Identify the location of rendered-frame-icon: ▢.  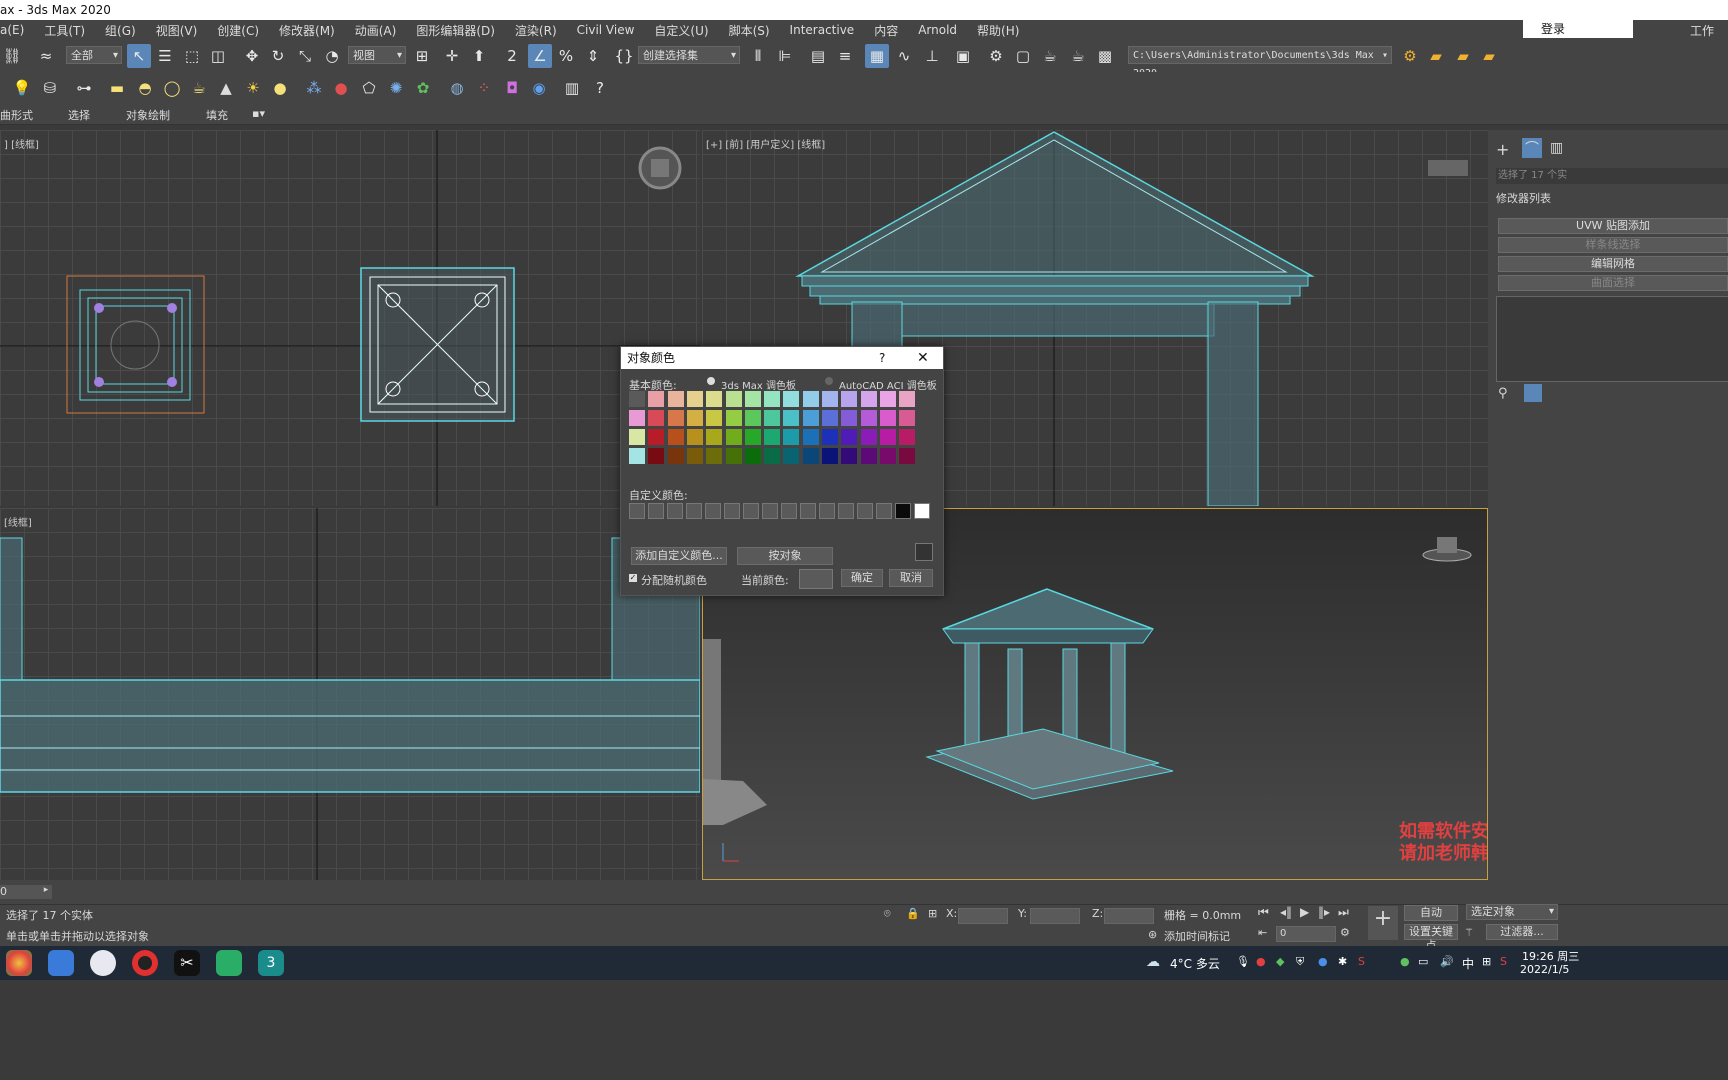
(1023, 56).